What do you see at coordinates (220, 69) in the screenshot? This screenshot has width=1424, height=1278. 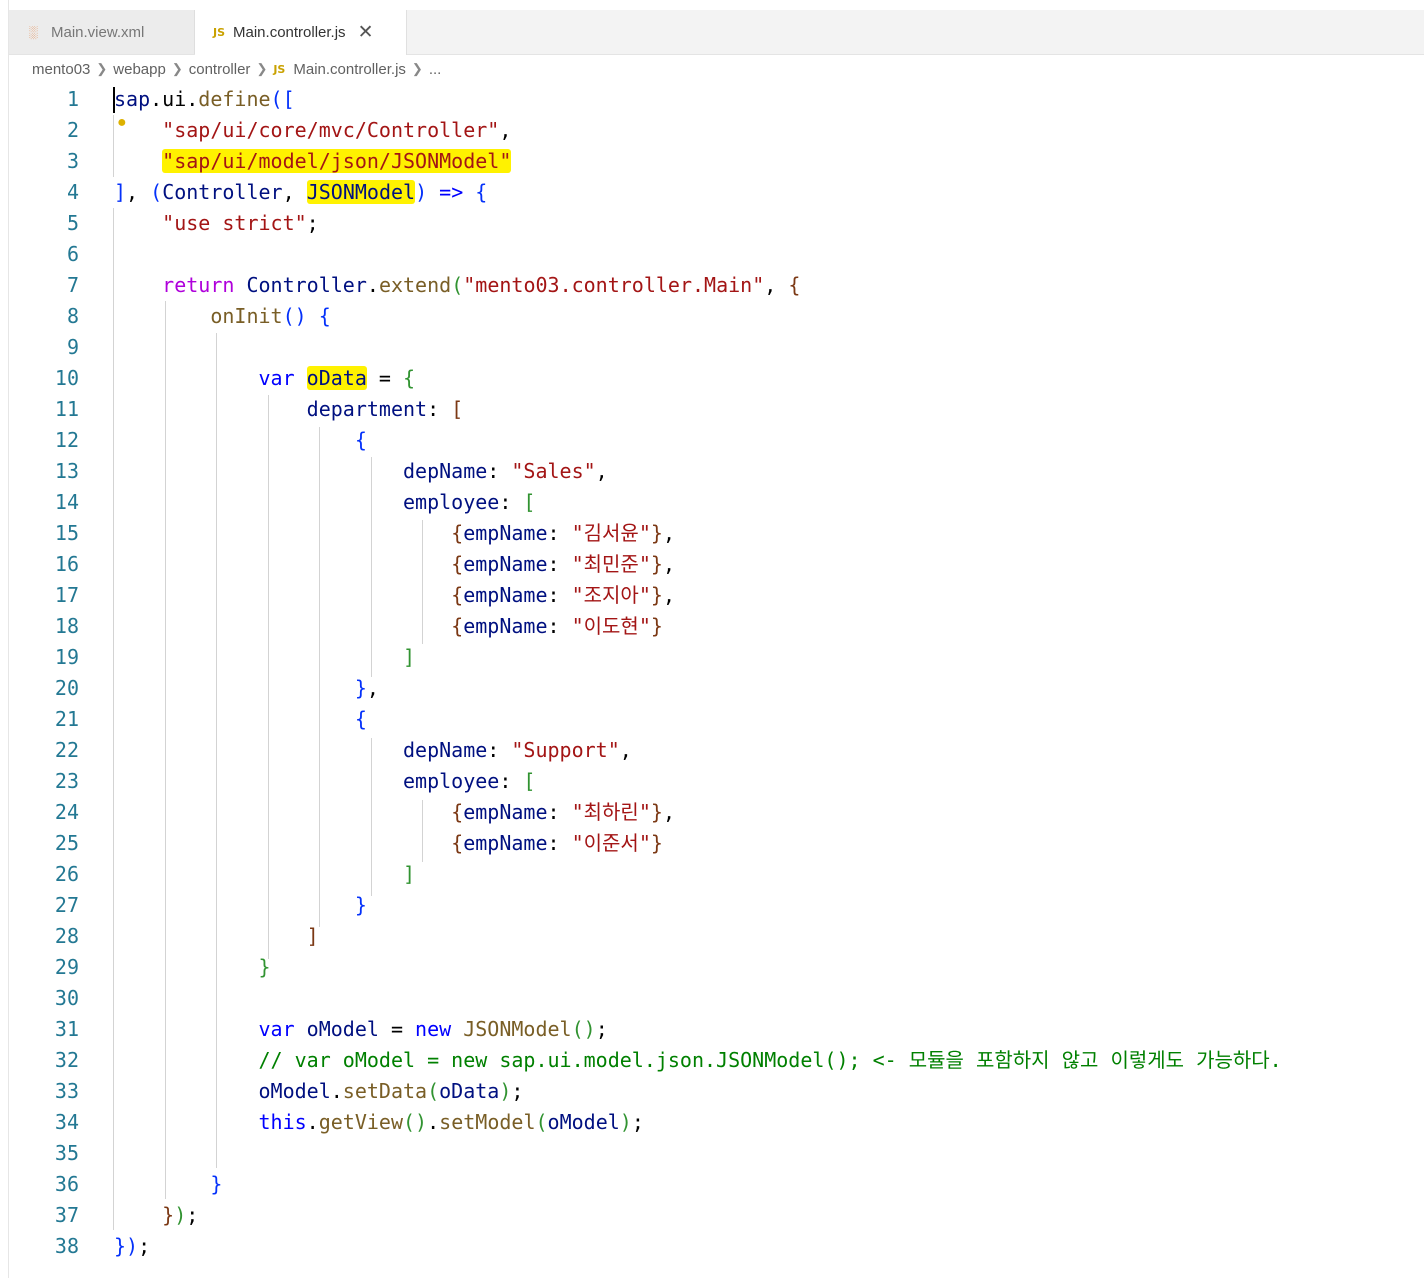 I see `breadcrumb-item: controller` at bounding box center [220, 69].